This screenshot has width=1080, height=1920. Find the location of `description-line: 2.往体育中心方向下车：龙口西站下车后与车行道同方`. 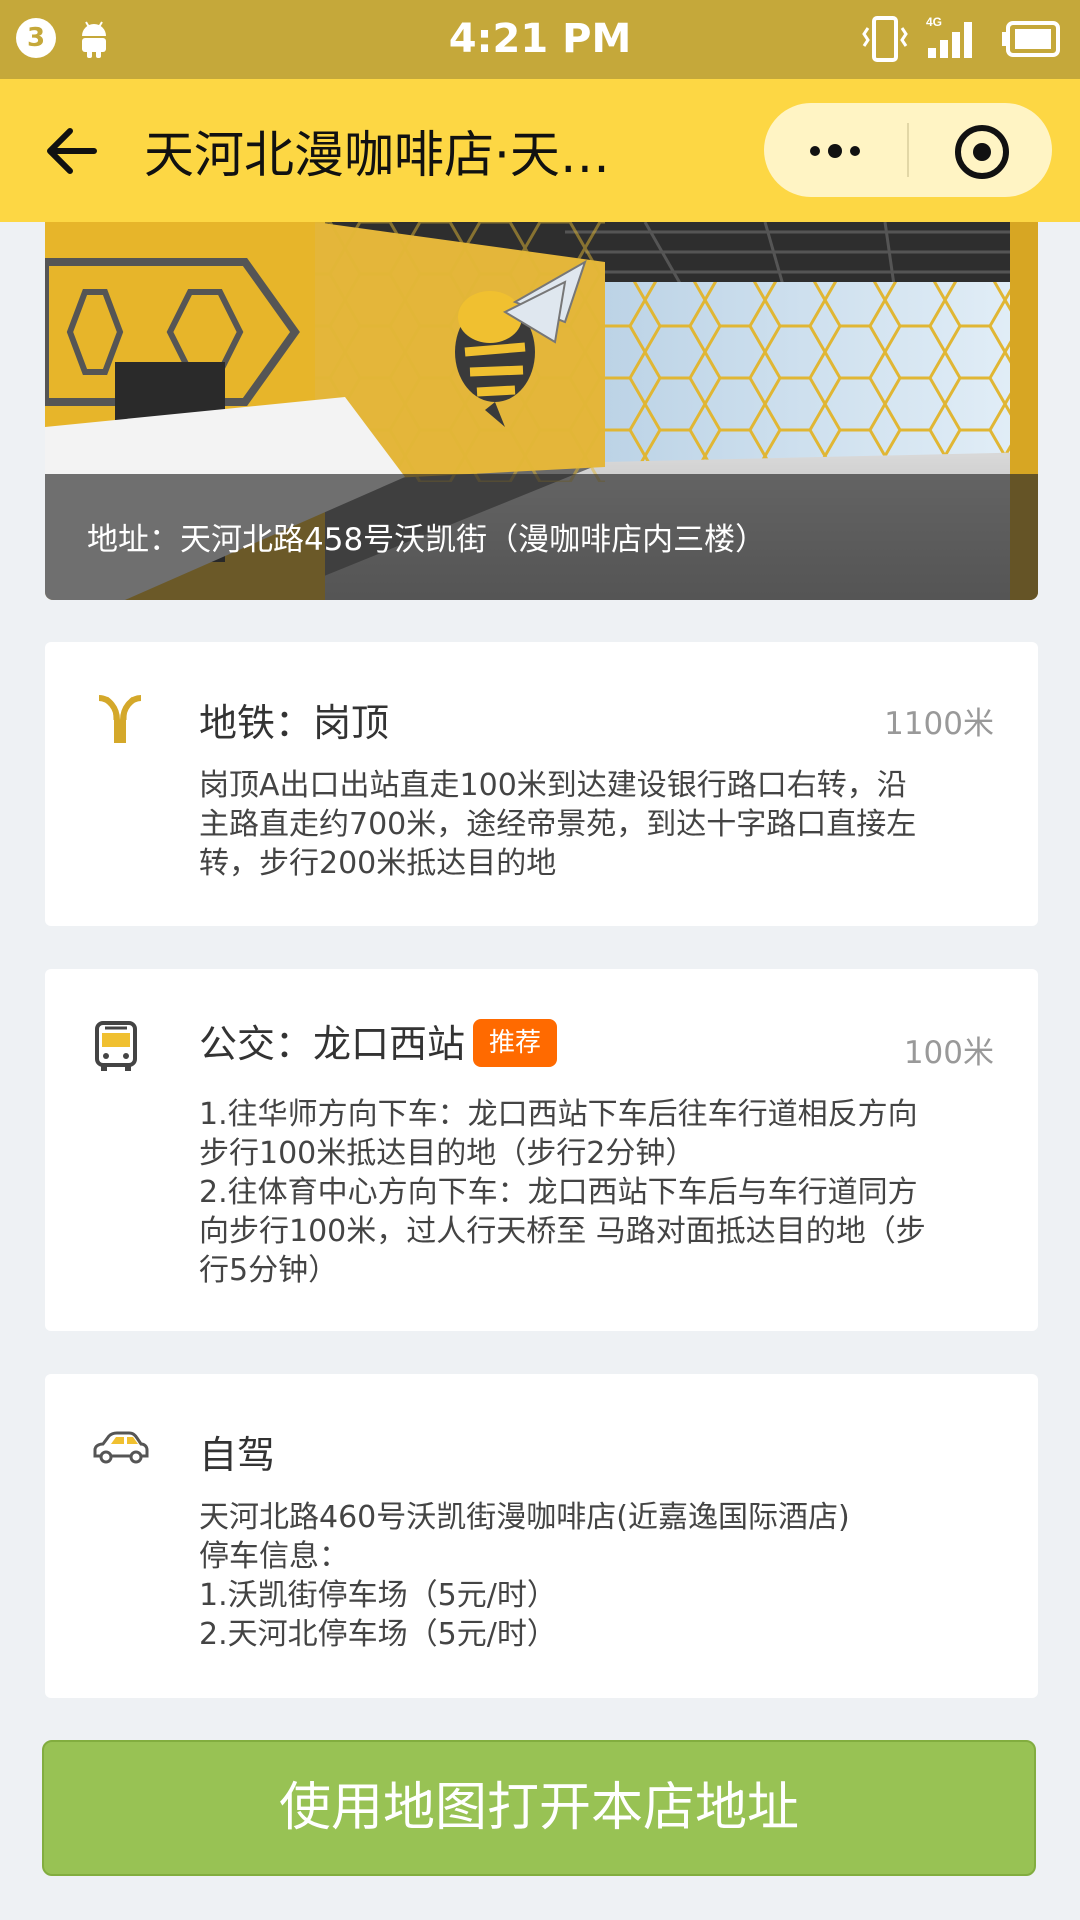

description-line: 2.往体育中心方向下车：龙口西站下车后与车行道同方 is located at coordinates (558, 1192).